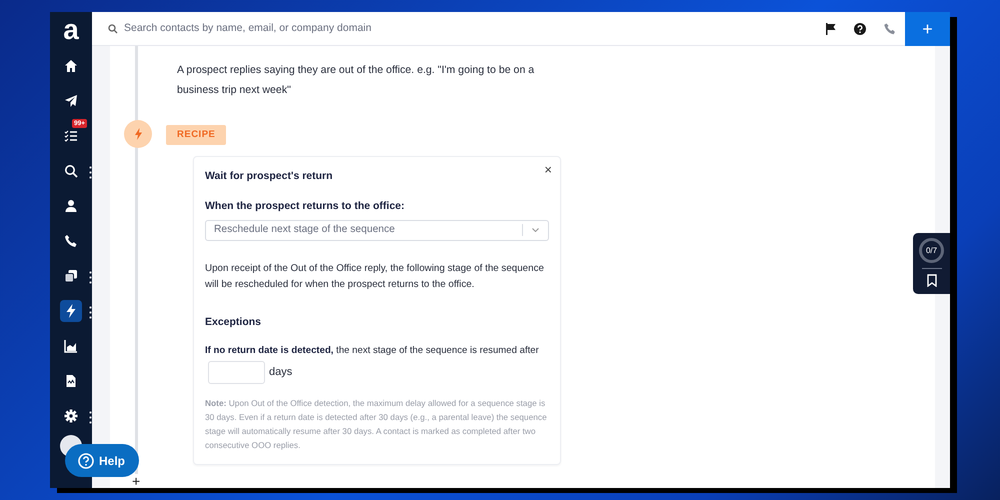 The width and height of the screenshot is (1000, 500). I want to click on app-logo: a, so click(71, 30).